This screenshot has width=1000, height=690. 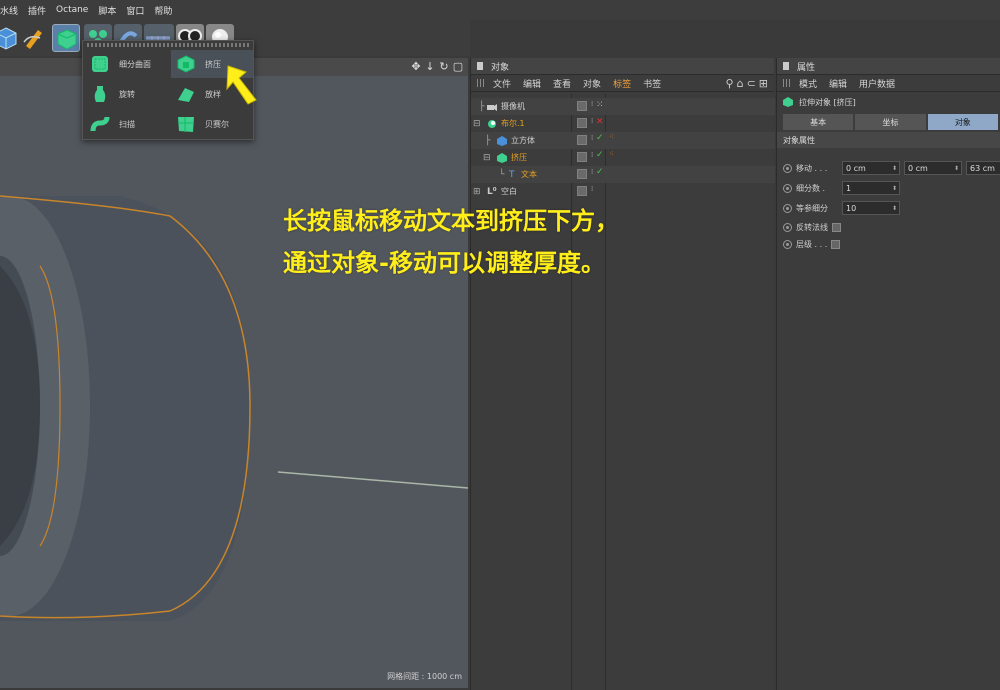 What do you see at coordinates (169, 45) in the screenshot?
I see `flyout-drag-handle` at bounding box center [169, 45].